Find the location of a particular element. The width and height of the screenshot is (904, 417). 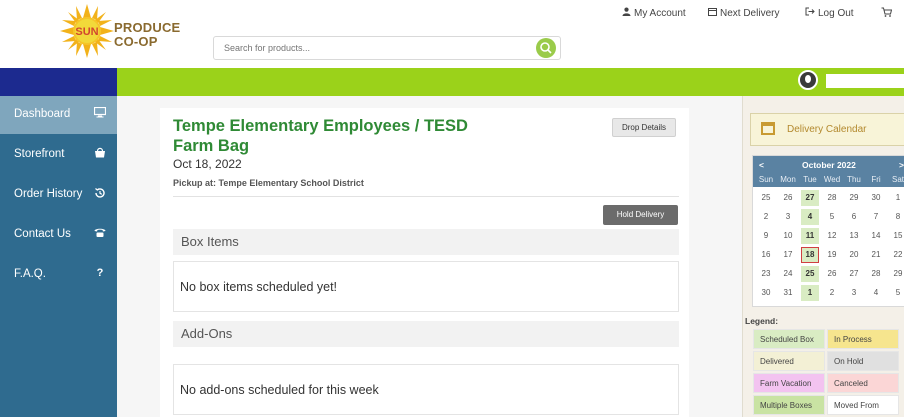

delivery-calendar-title: Delivery Calendar is located at coordinates (827, 129).